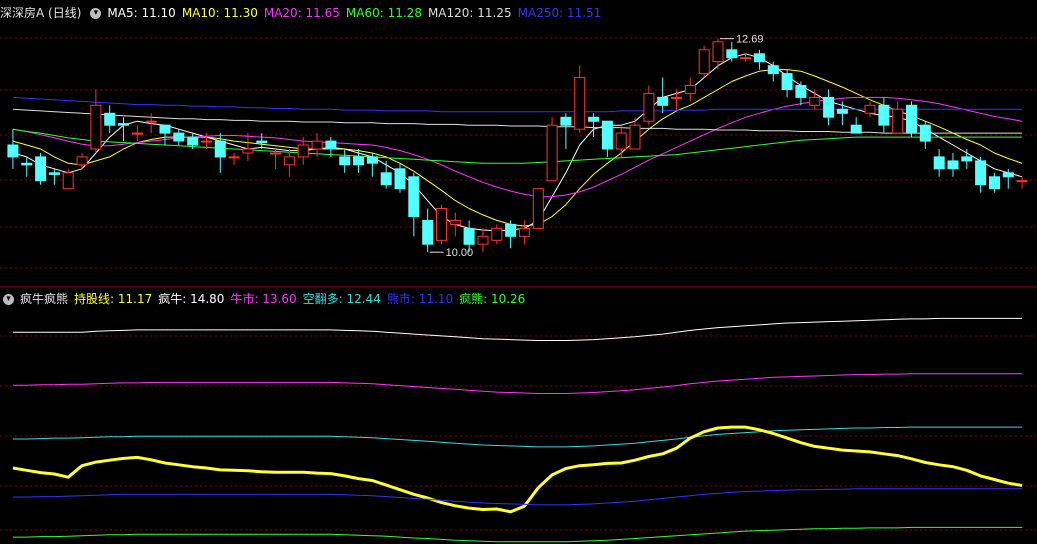 Image resolution: width=1037 pixels, height=544 pixels. Describe the element at coordinates (44, 299) in the screenshot. I see `indicator-title: 疯牛疯熊` at that location.